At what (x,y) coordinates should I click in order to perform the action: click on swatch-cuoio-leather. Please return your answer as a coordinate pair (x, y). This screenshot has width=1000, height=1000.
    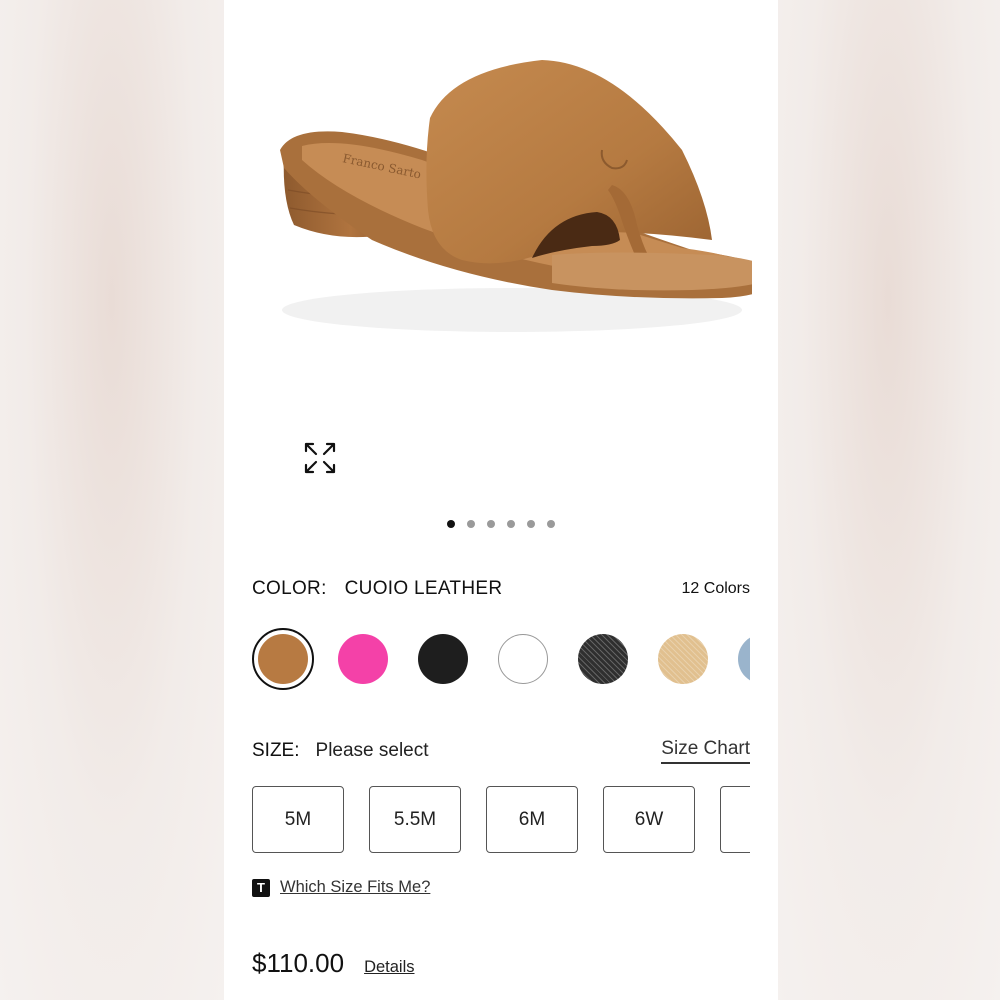
    Looking at the image, I should click on (283, 659).